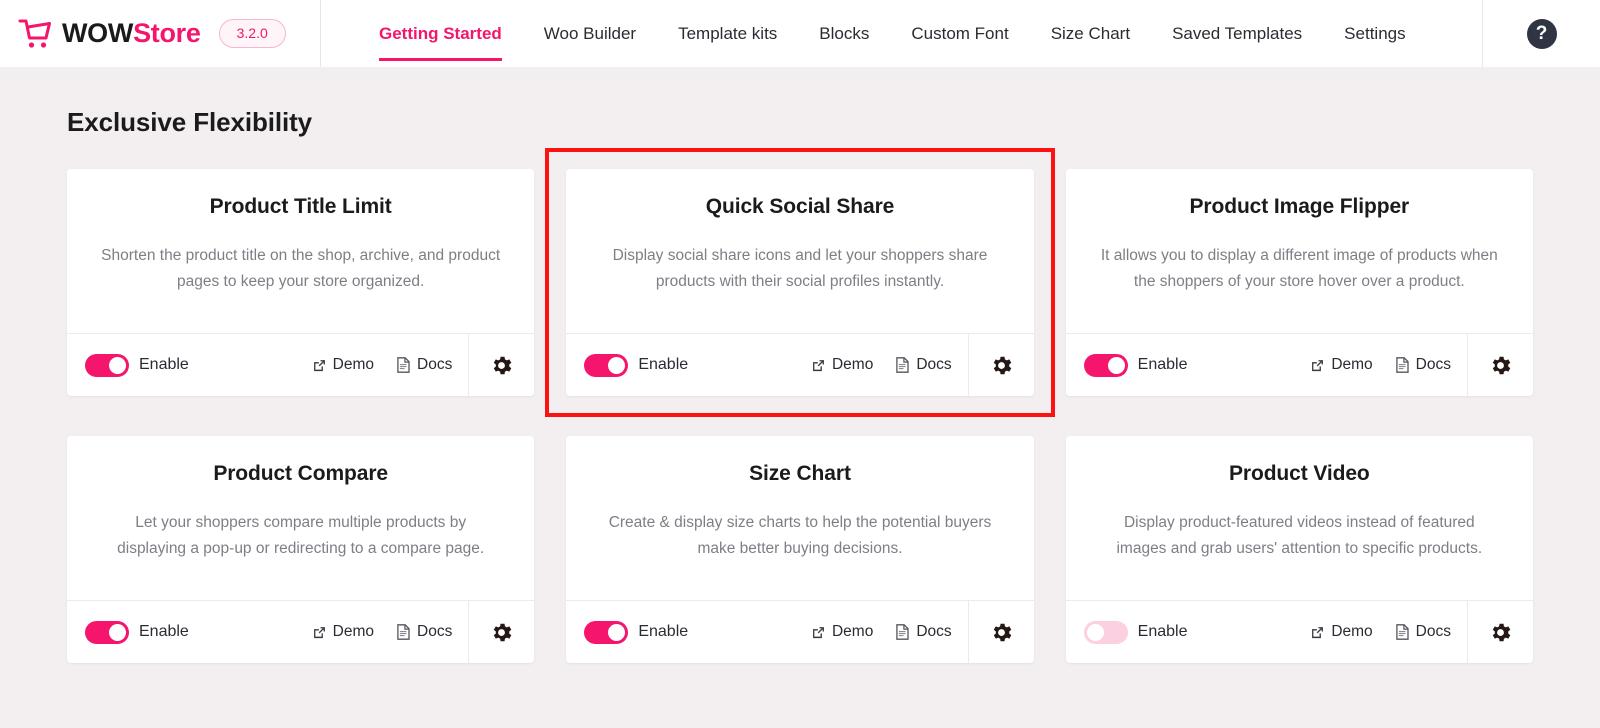  I want to click on nav-item-custom-font: Custom Font, so click(959, 33).